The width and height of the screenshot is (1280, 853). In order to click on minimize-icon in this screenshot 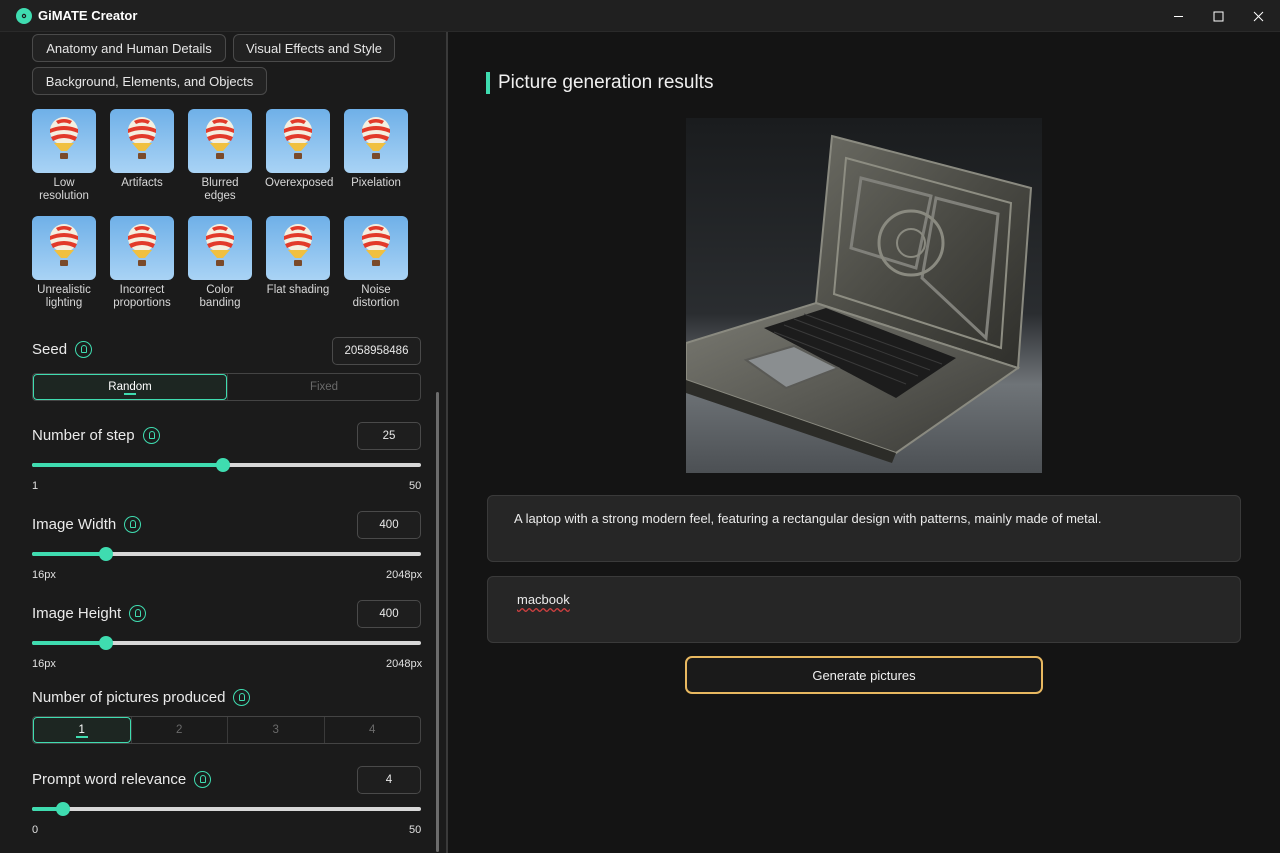, I will do `click(1178, 16)`.